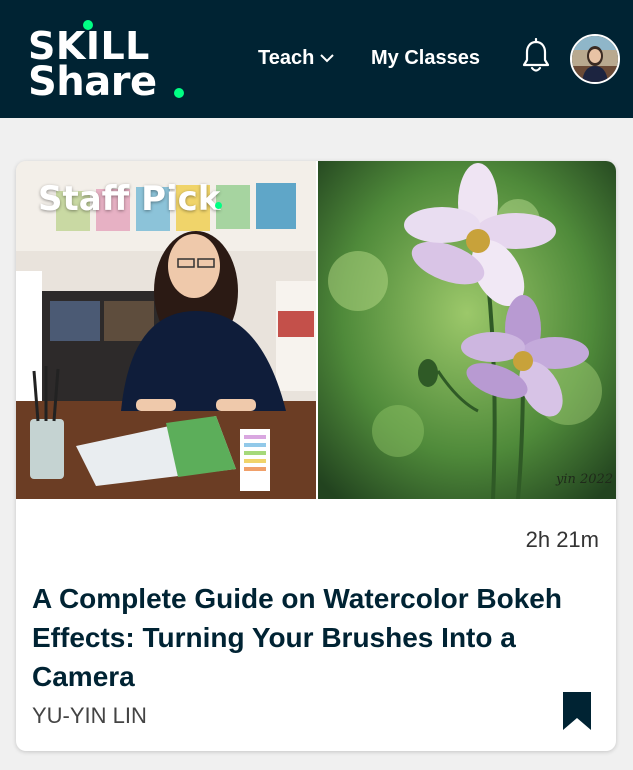 The width and height of the screenshot is (633, 770). I want to click on staff-pick-label: Staff Pick, so click(129, 199).